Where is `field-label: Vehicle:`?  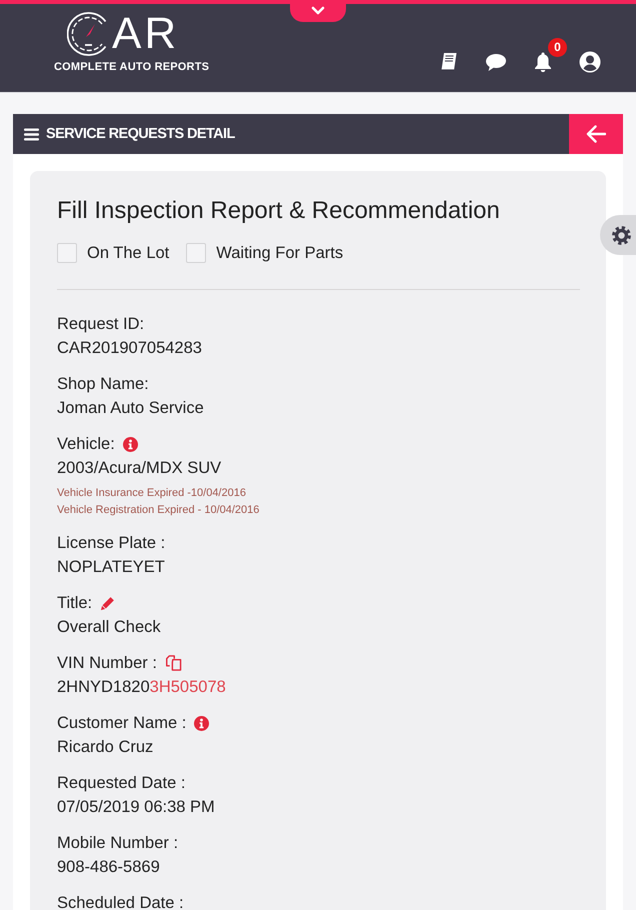
field-label: Vehicle: is located at coordinates (86, 444).